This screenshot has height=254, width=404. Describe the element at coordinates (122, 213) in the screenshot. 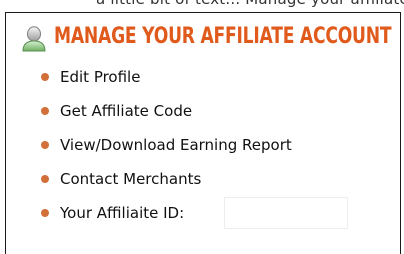

I see `affiliate-id-label: Your Affiliaite ID:` at that location.